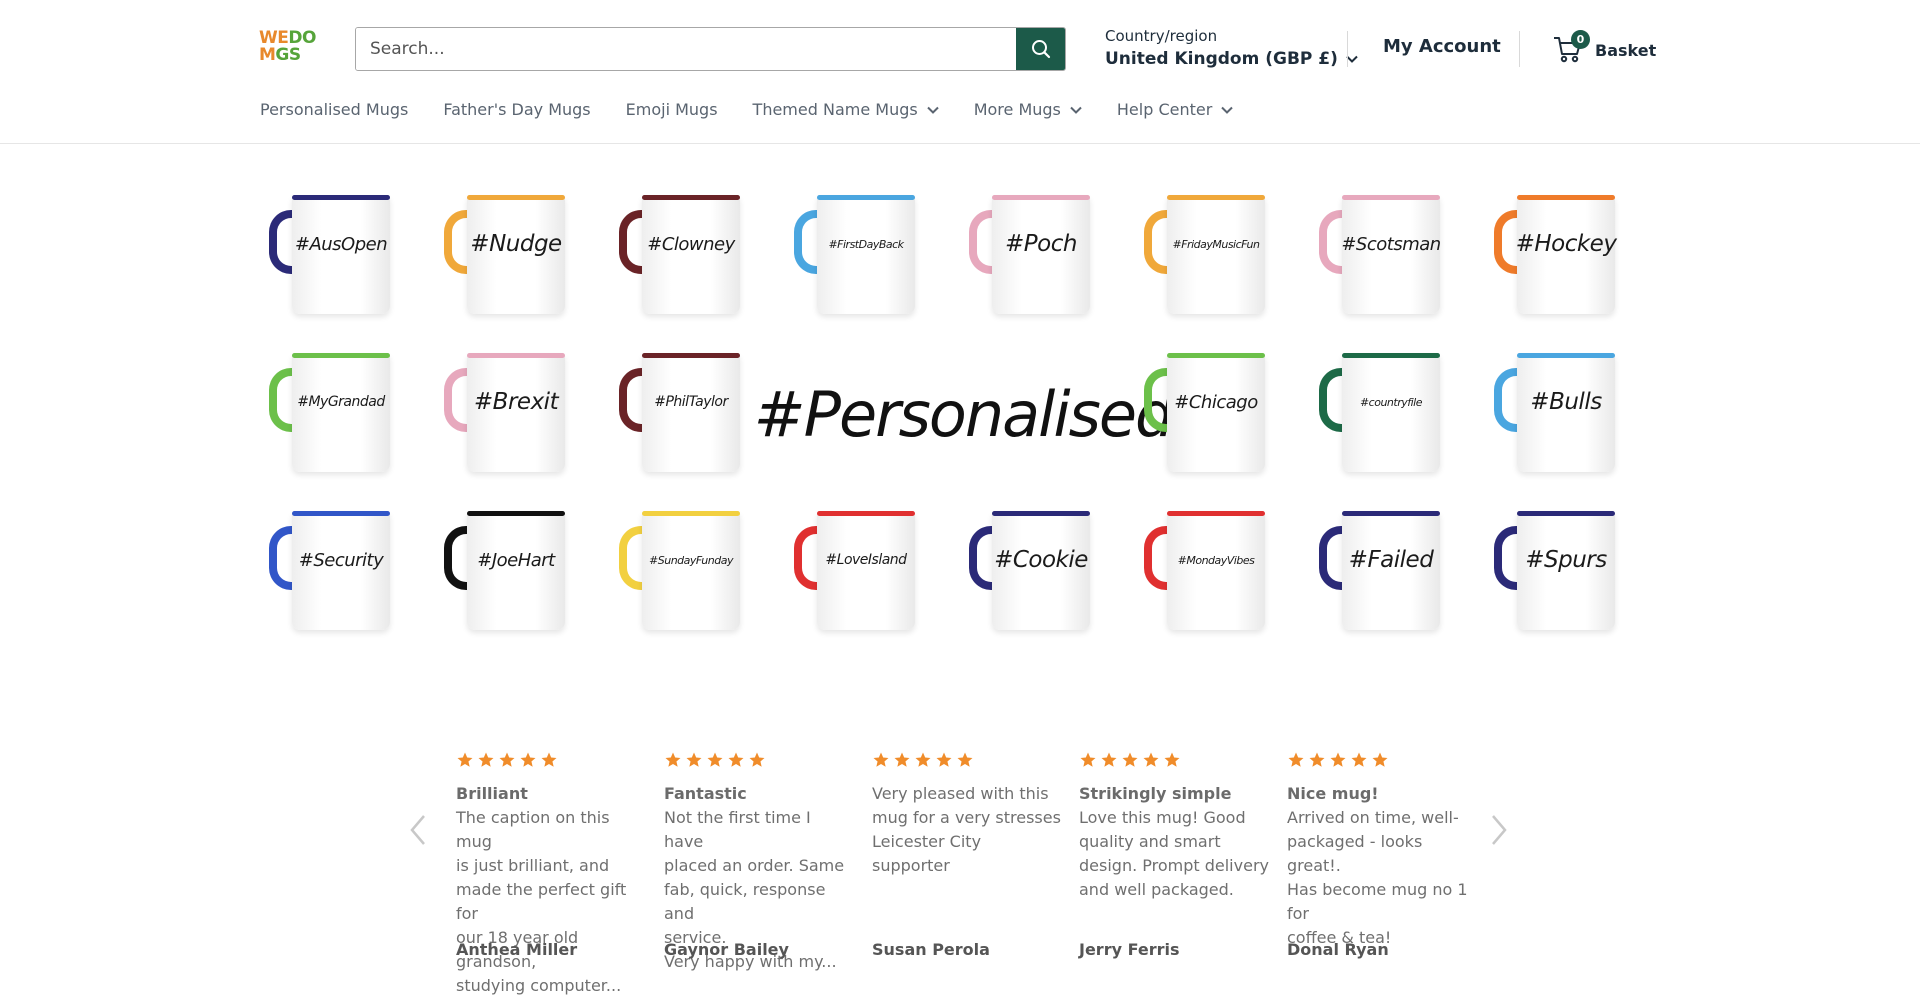 This screenshot has height=998, width=1920. Describe the element at coordinates (672, 109) in the screenshot. I see `nav-item: Emoji Mugs` at that location.